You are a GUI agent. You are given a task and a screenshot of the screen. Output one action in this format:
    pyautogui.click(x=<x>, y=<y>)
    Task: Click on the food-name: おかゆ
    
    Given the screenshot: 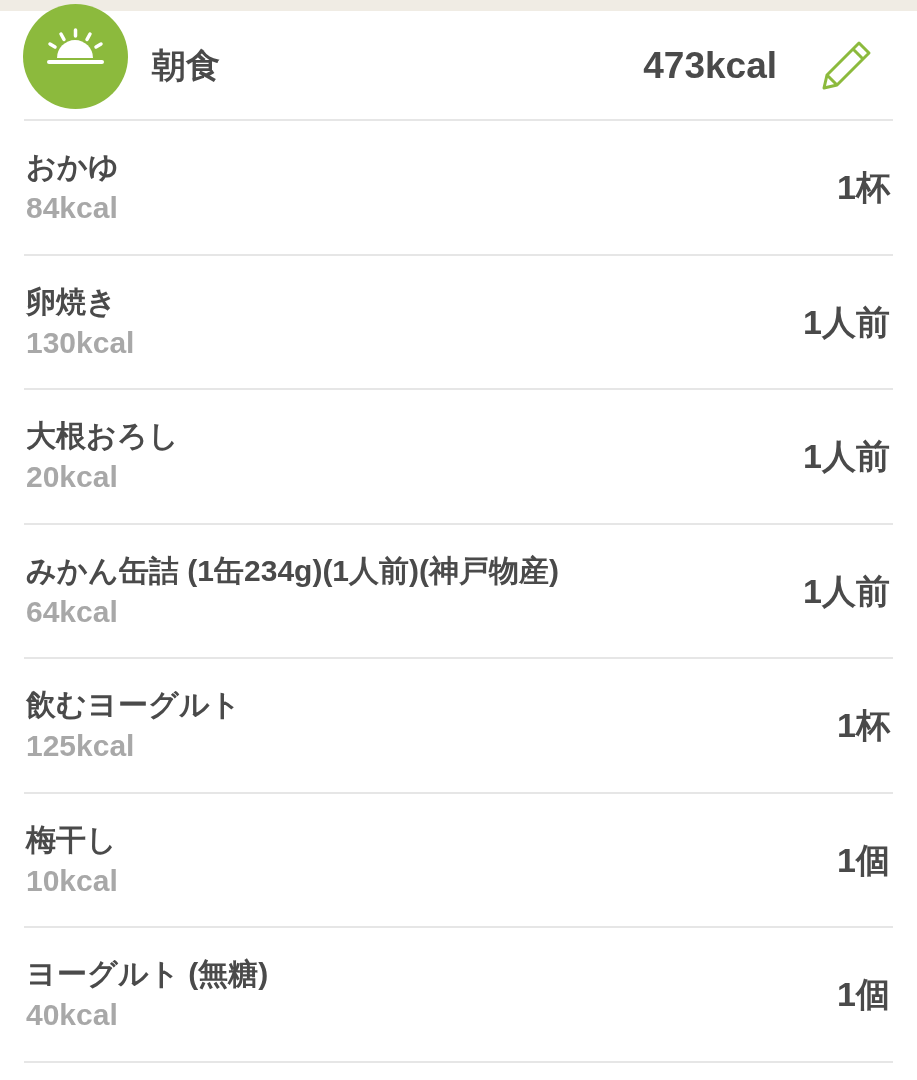 What is the action you would take?
    pyautogui.click(x=72, y=167)
    